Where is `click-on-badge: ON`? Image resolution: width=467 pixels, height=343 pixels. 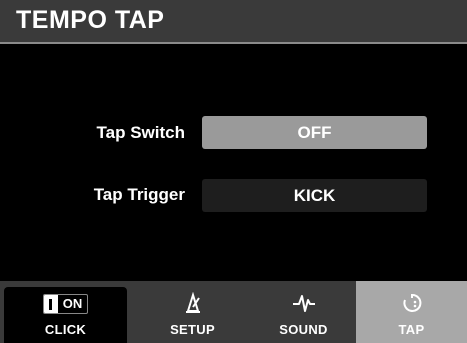
click-on-badge: ON is located at coordinates (72, 303).